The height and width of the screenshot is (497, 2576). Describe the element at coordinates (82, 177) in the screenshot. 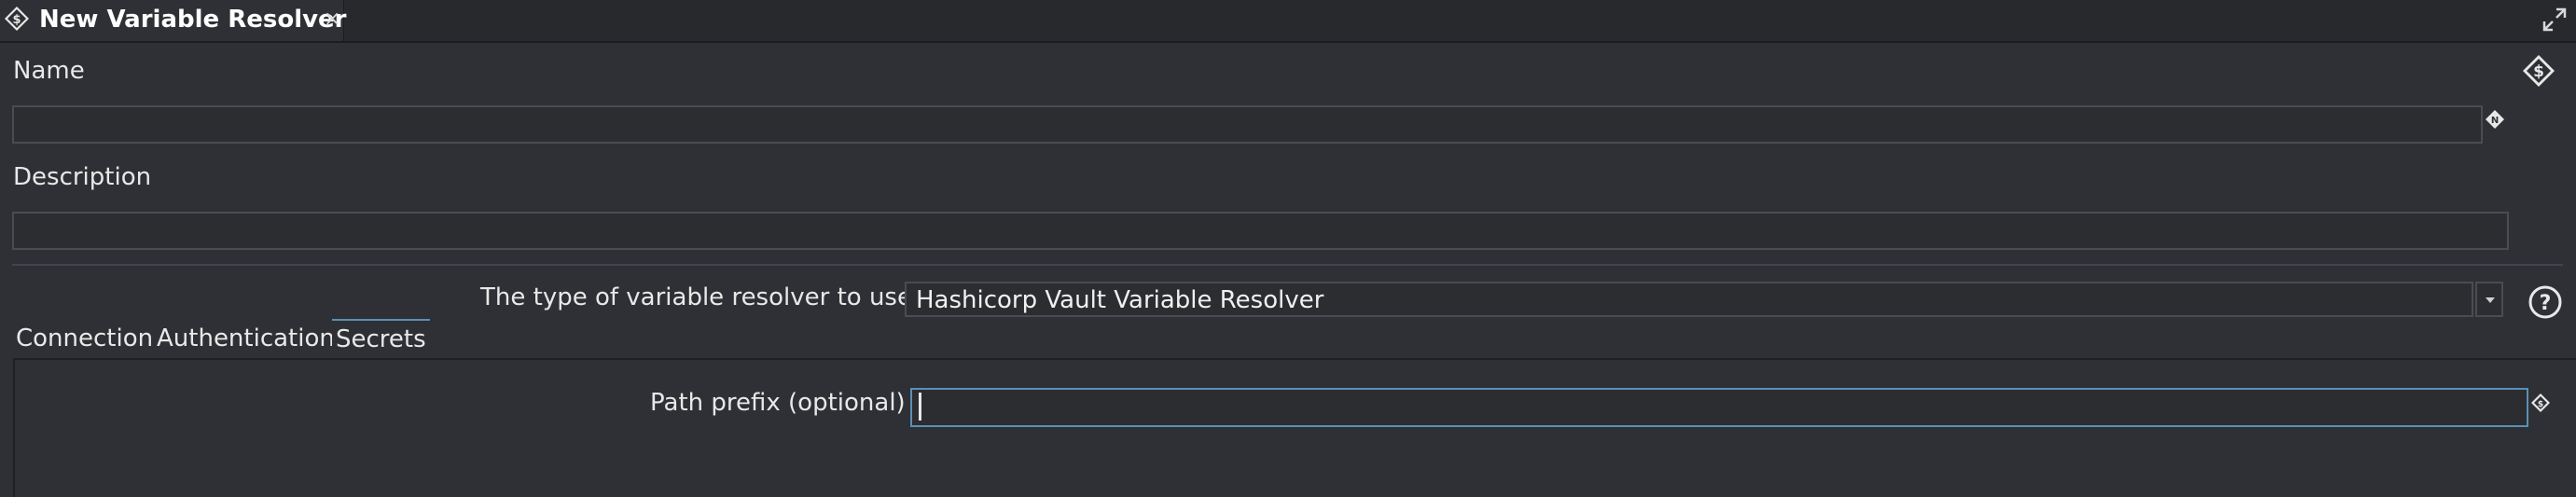

I see `description-label: Description` at that location.